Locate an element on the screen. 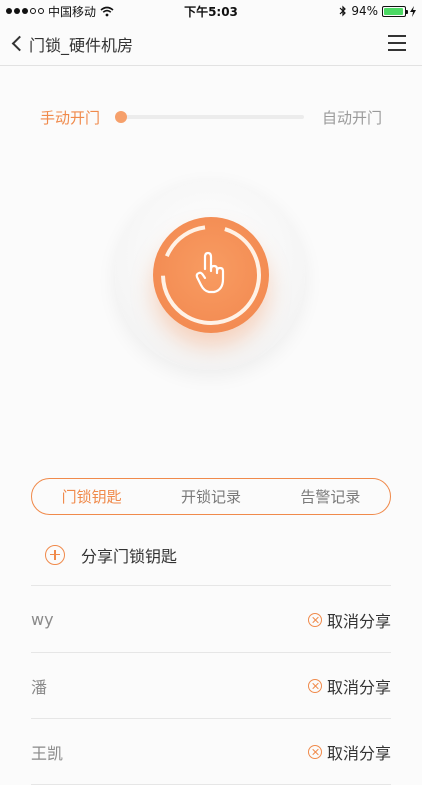 The width and height of the screenshot is (422, 785). battery-icon is located at coordinates (395, 11).